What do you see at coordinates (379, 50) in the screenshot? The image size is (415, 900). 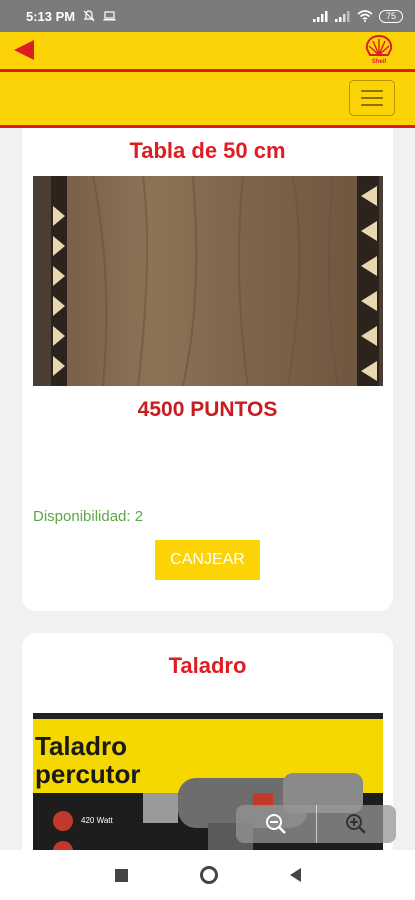 I see `shell-logo: Shell` at bounding box center [379, 50].